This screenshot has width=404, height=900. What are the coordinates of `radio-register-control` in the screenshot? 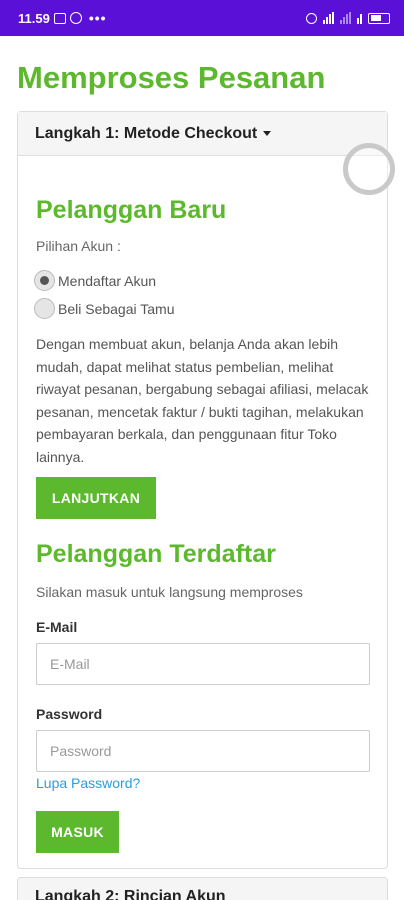 It's located at (44, 280).